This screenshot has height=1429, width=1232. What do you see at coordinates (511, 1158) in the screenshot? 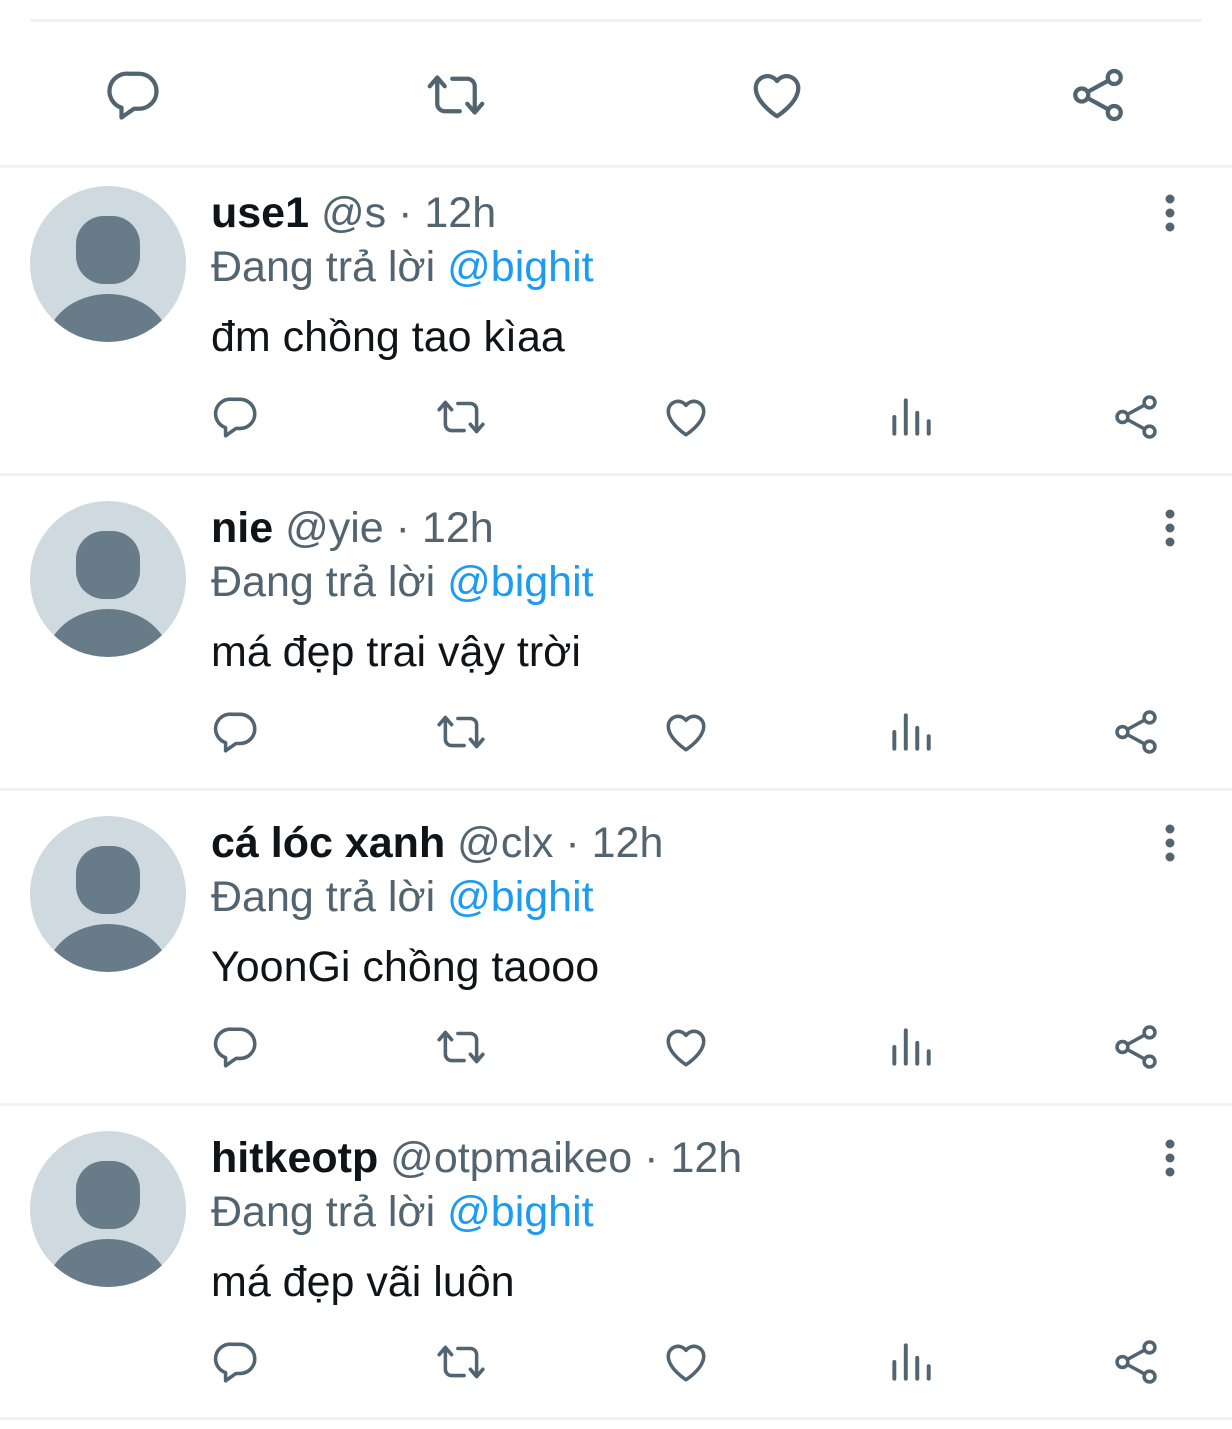
I see `user-handle: @otpmaikeo` at bounding box center [511, 1158].